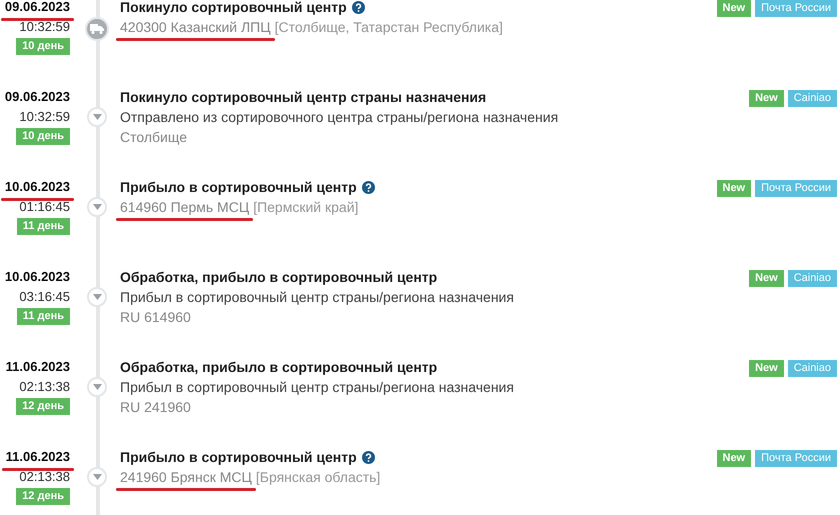 The width and height of the screenshot is (840, 515). Describe the element at coordinates (156, 317) in the screenshot. I see `place-text: RU 614960` at that location.